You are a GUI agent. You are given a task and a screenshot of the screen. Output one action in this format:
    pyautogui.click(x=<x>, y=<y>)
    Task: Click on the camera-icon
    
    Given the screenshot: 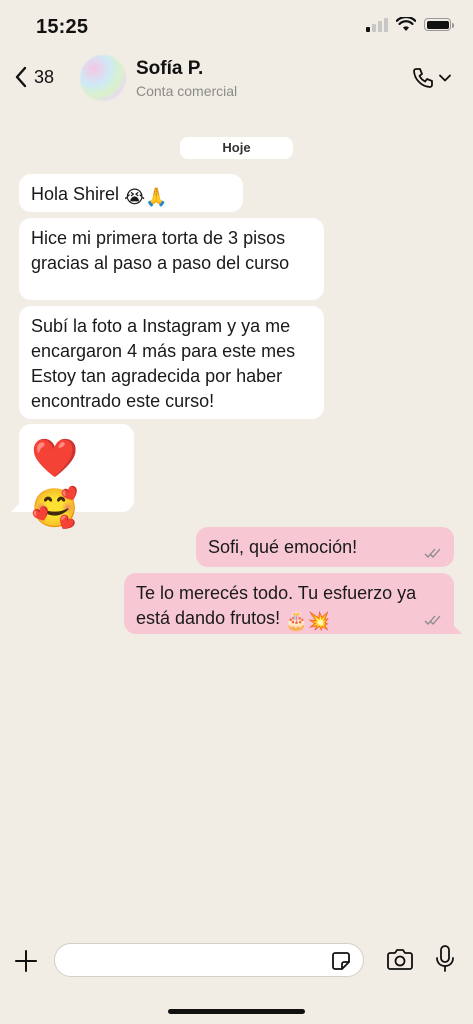 What is the action you would take?
    pyautogui.click(x=400, y=959)
    